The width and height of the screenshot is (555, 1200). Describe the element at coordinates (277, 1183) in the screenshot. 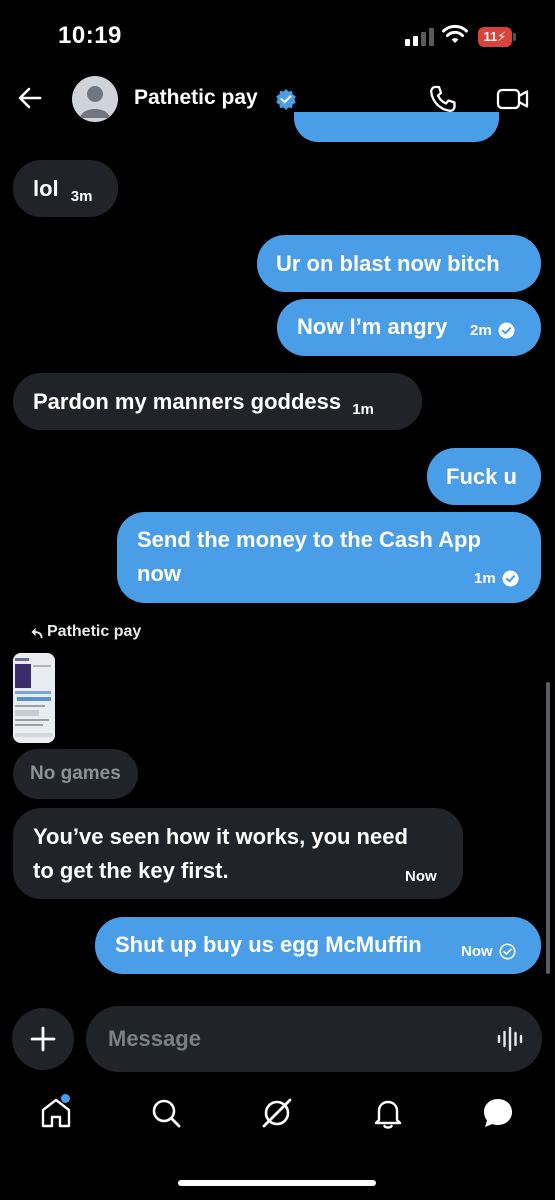

I see `home-indicator` at that location.